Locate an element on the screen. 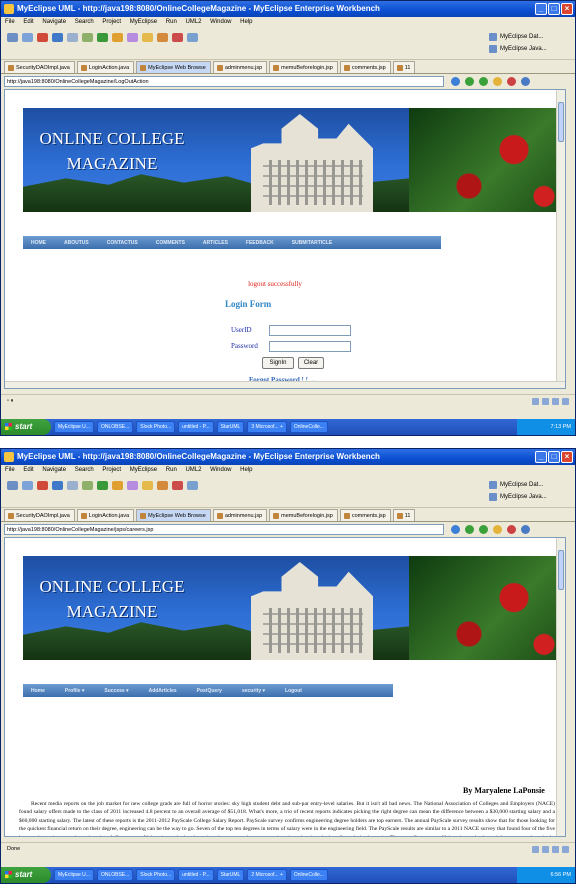  tab-loginaction: LoginAction.java is located at coordinates (105, 515).